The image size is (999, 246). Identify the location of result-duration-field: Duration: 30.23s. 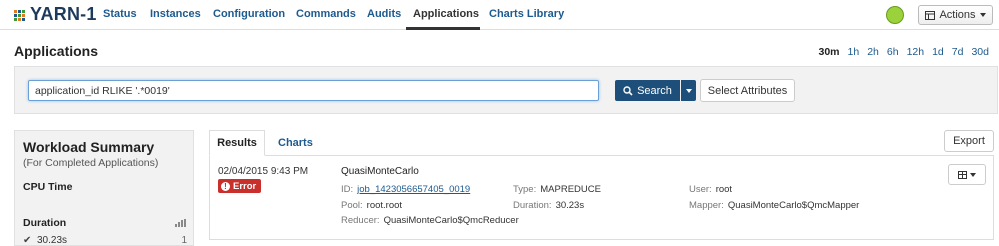
(549, 205).